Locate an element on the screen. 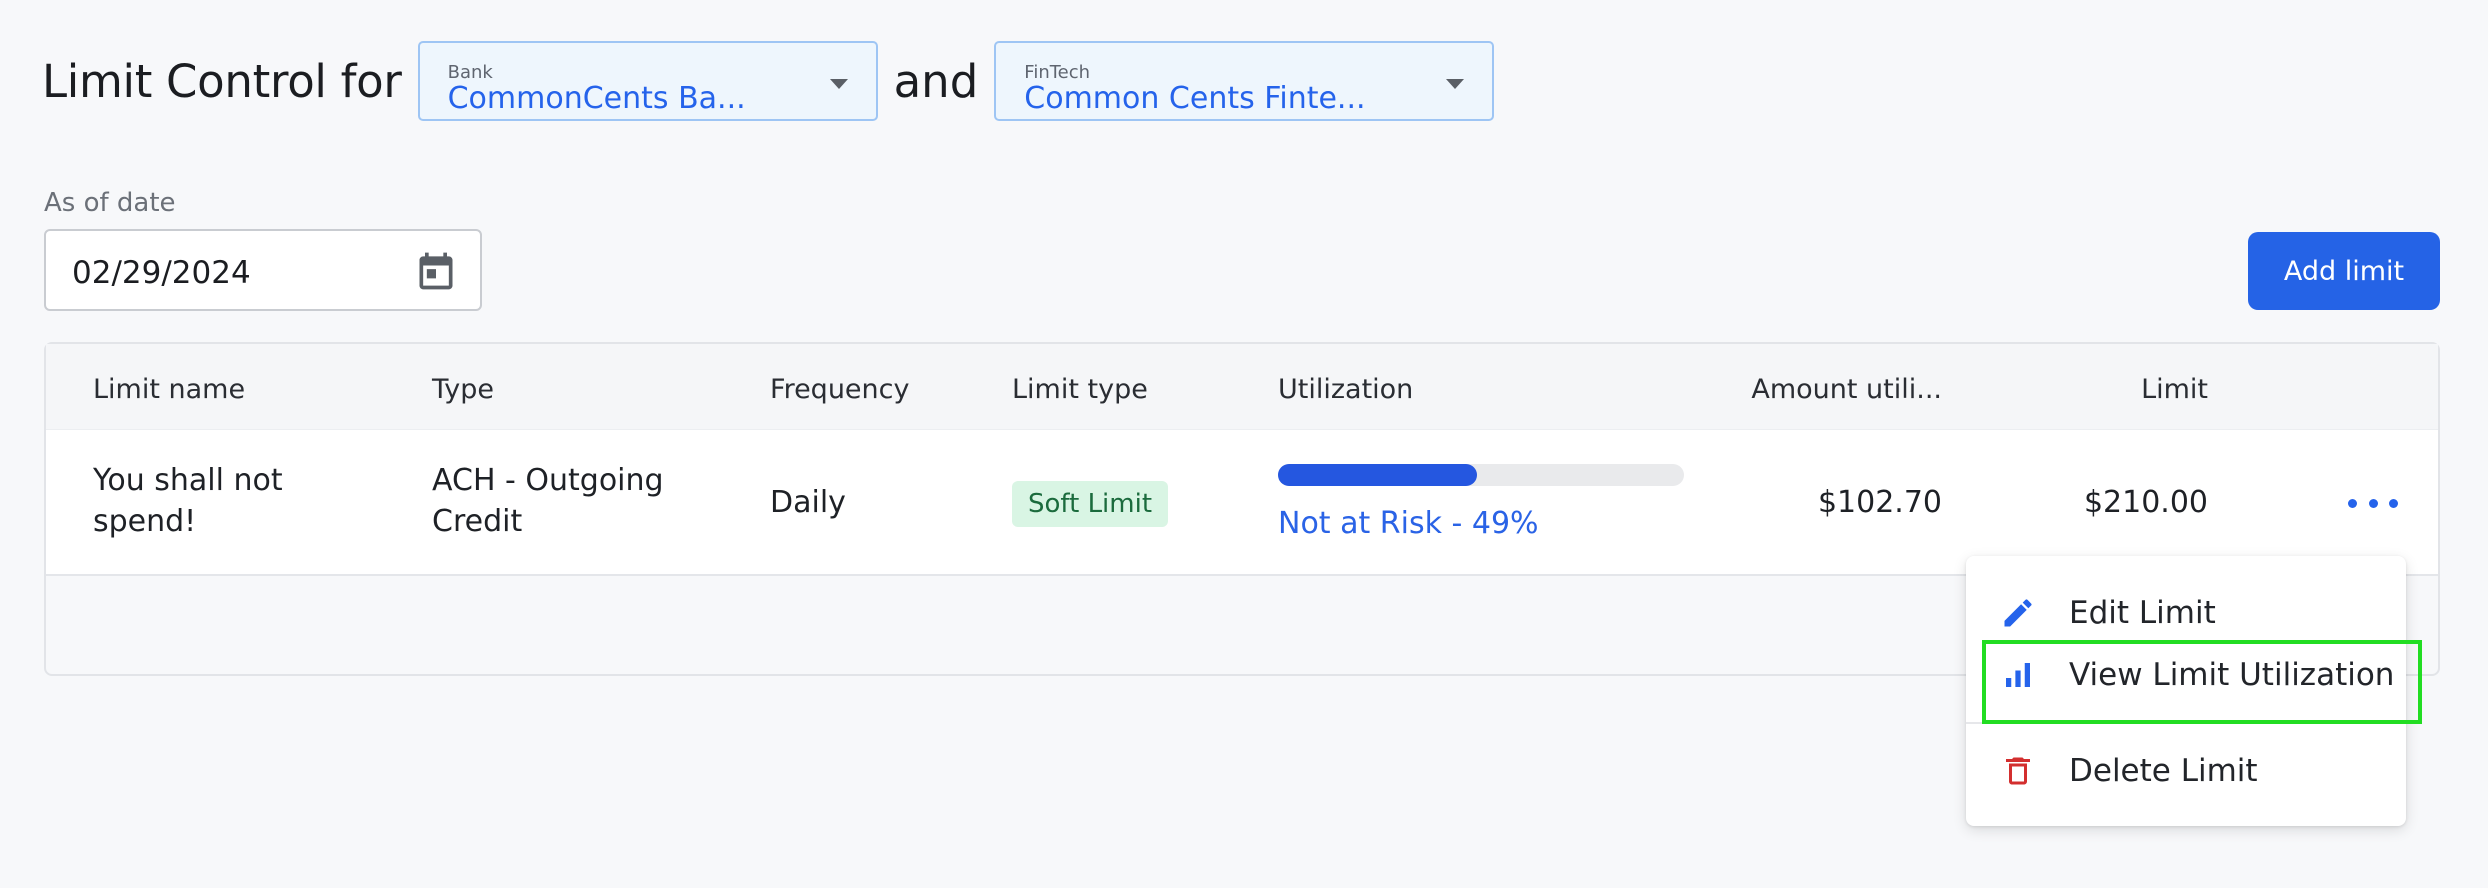 This screenshot has height=888, width=2488. utilization-bar is located at coordinates (1481, 475).